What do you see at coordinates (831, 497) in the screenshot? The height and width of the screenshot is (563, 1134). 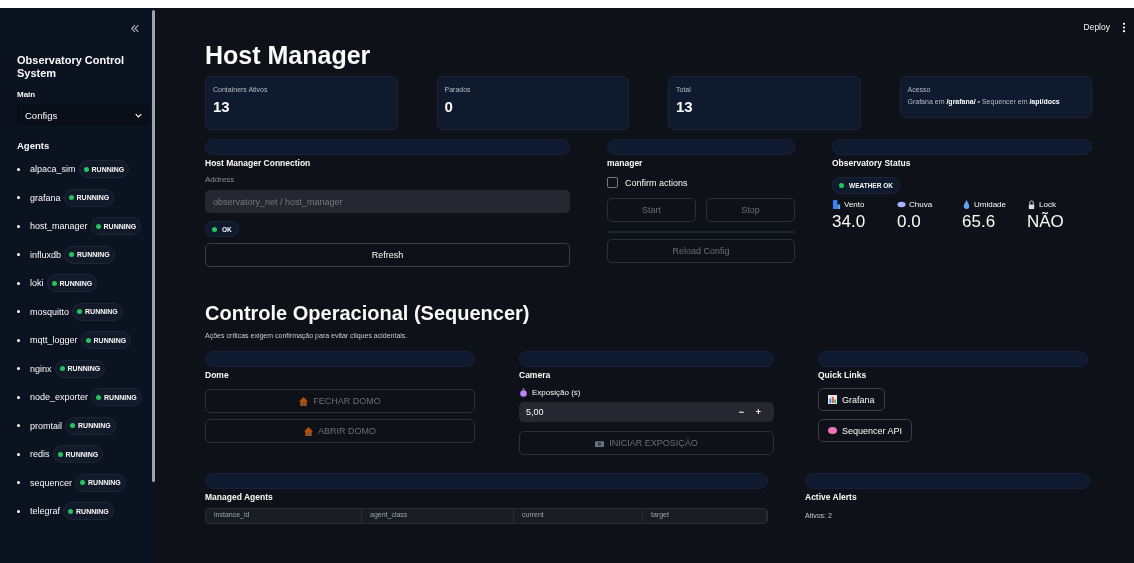 I see `section-heading: Active Alerts` at bounding box center [831, 497].